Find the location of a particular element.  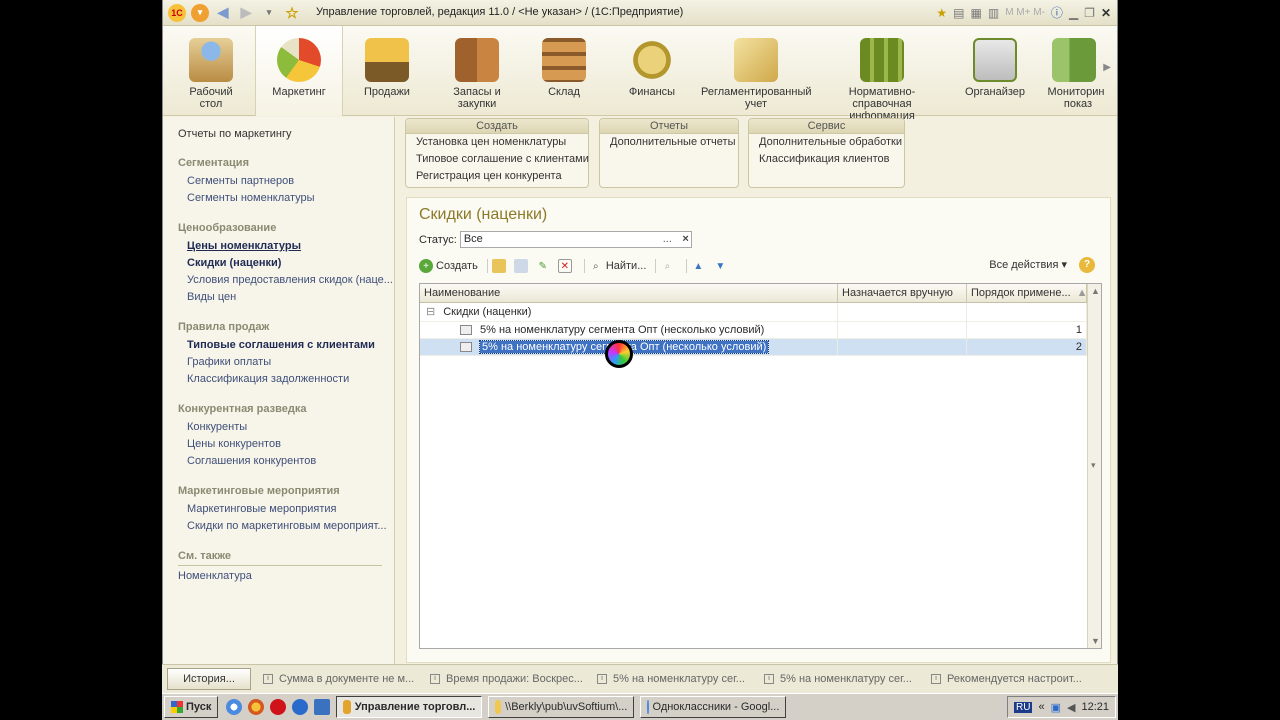

clear-icon: × is located at coordinates (685, 239).